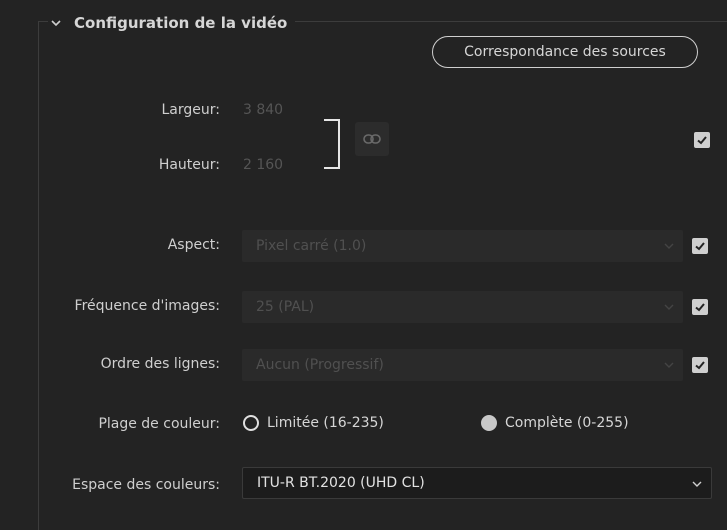 This screenshot has width=727, height=530. Describe the element at coordinates (191, 110) in the screenshot. I see `width-label: Largeur:` at that location.